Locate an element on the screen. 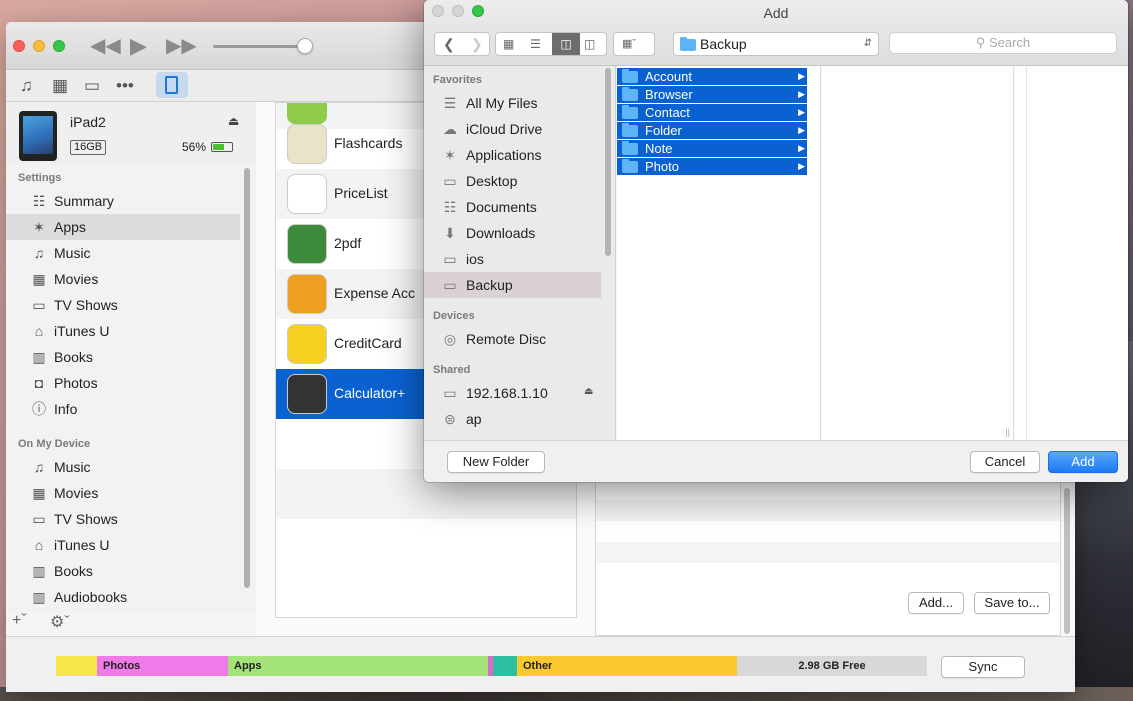 The width and height of the screenshot is (1133, 701). favorites-item: ☁ iCloud Drive is located at coordinates (512, 129).